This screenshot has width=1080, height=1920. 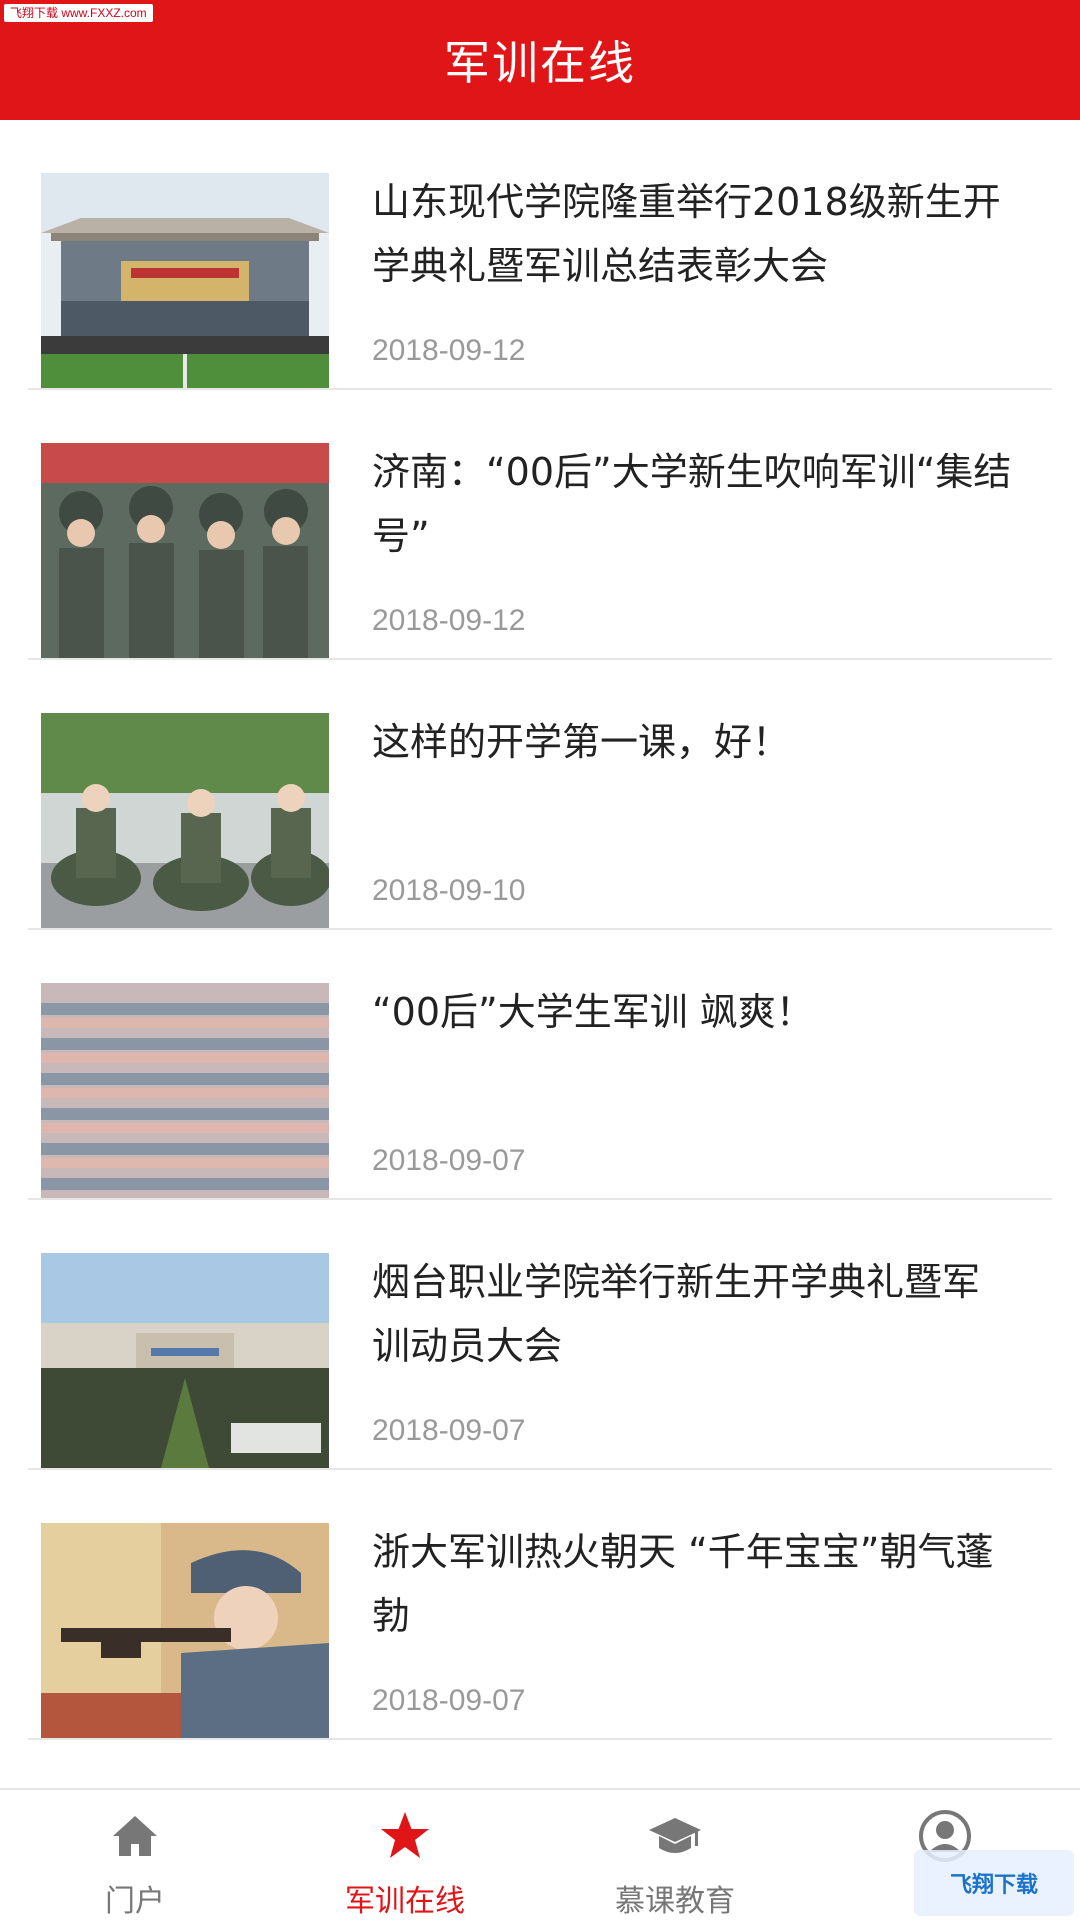 I want to click on list-item: 济南：“00后”大学新生吹响军训“集结号” 2018-09-12, so click(x=540, y=525).